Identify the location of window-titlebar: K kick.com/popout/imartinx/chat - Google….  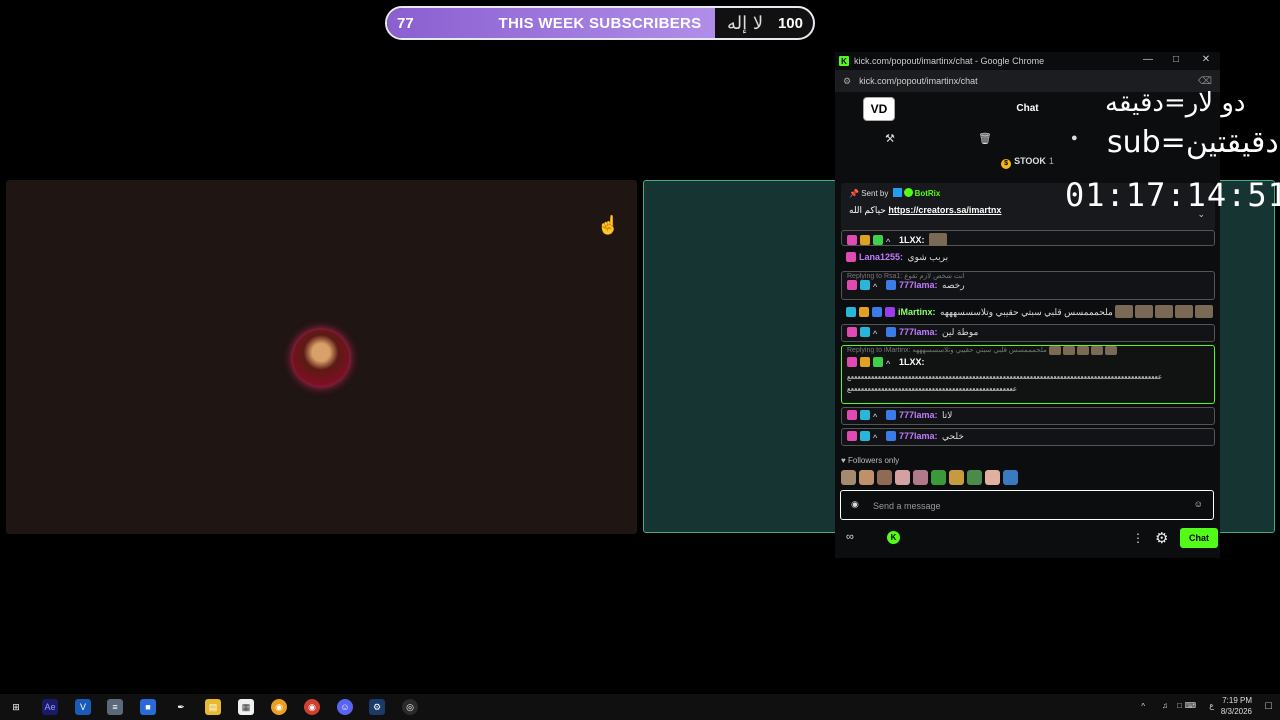
(1027, 61).